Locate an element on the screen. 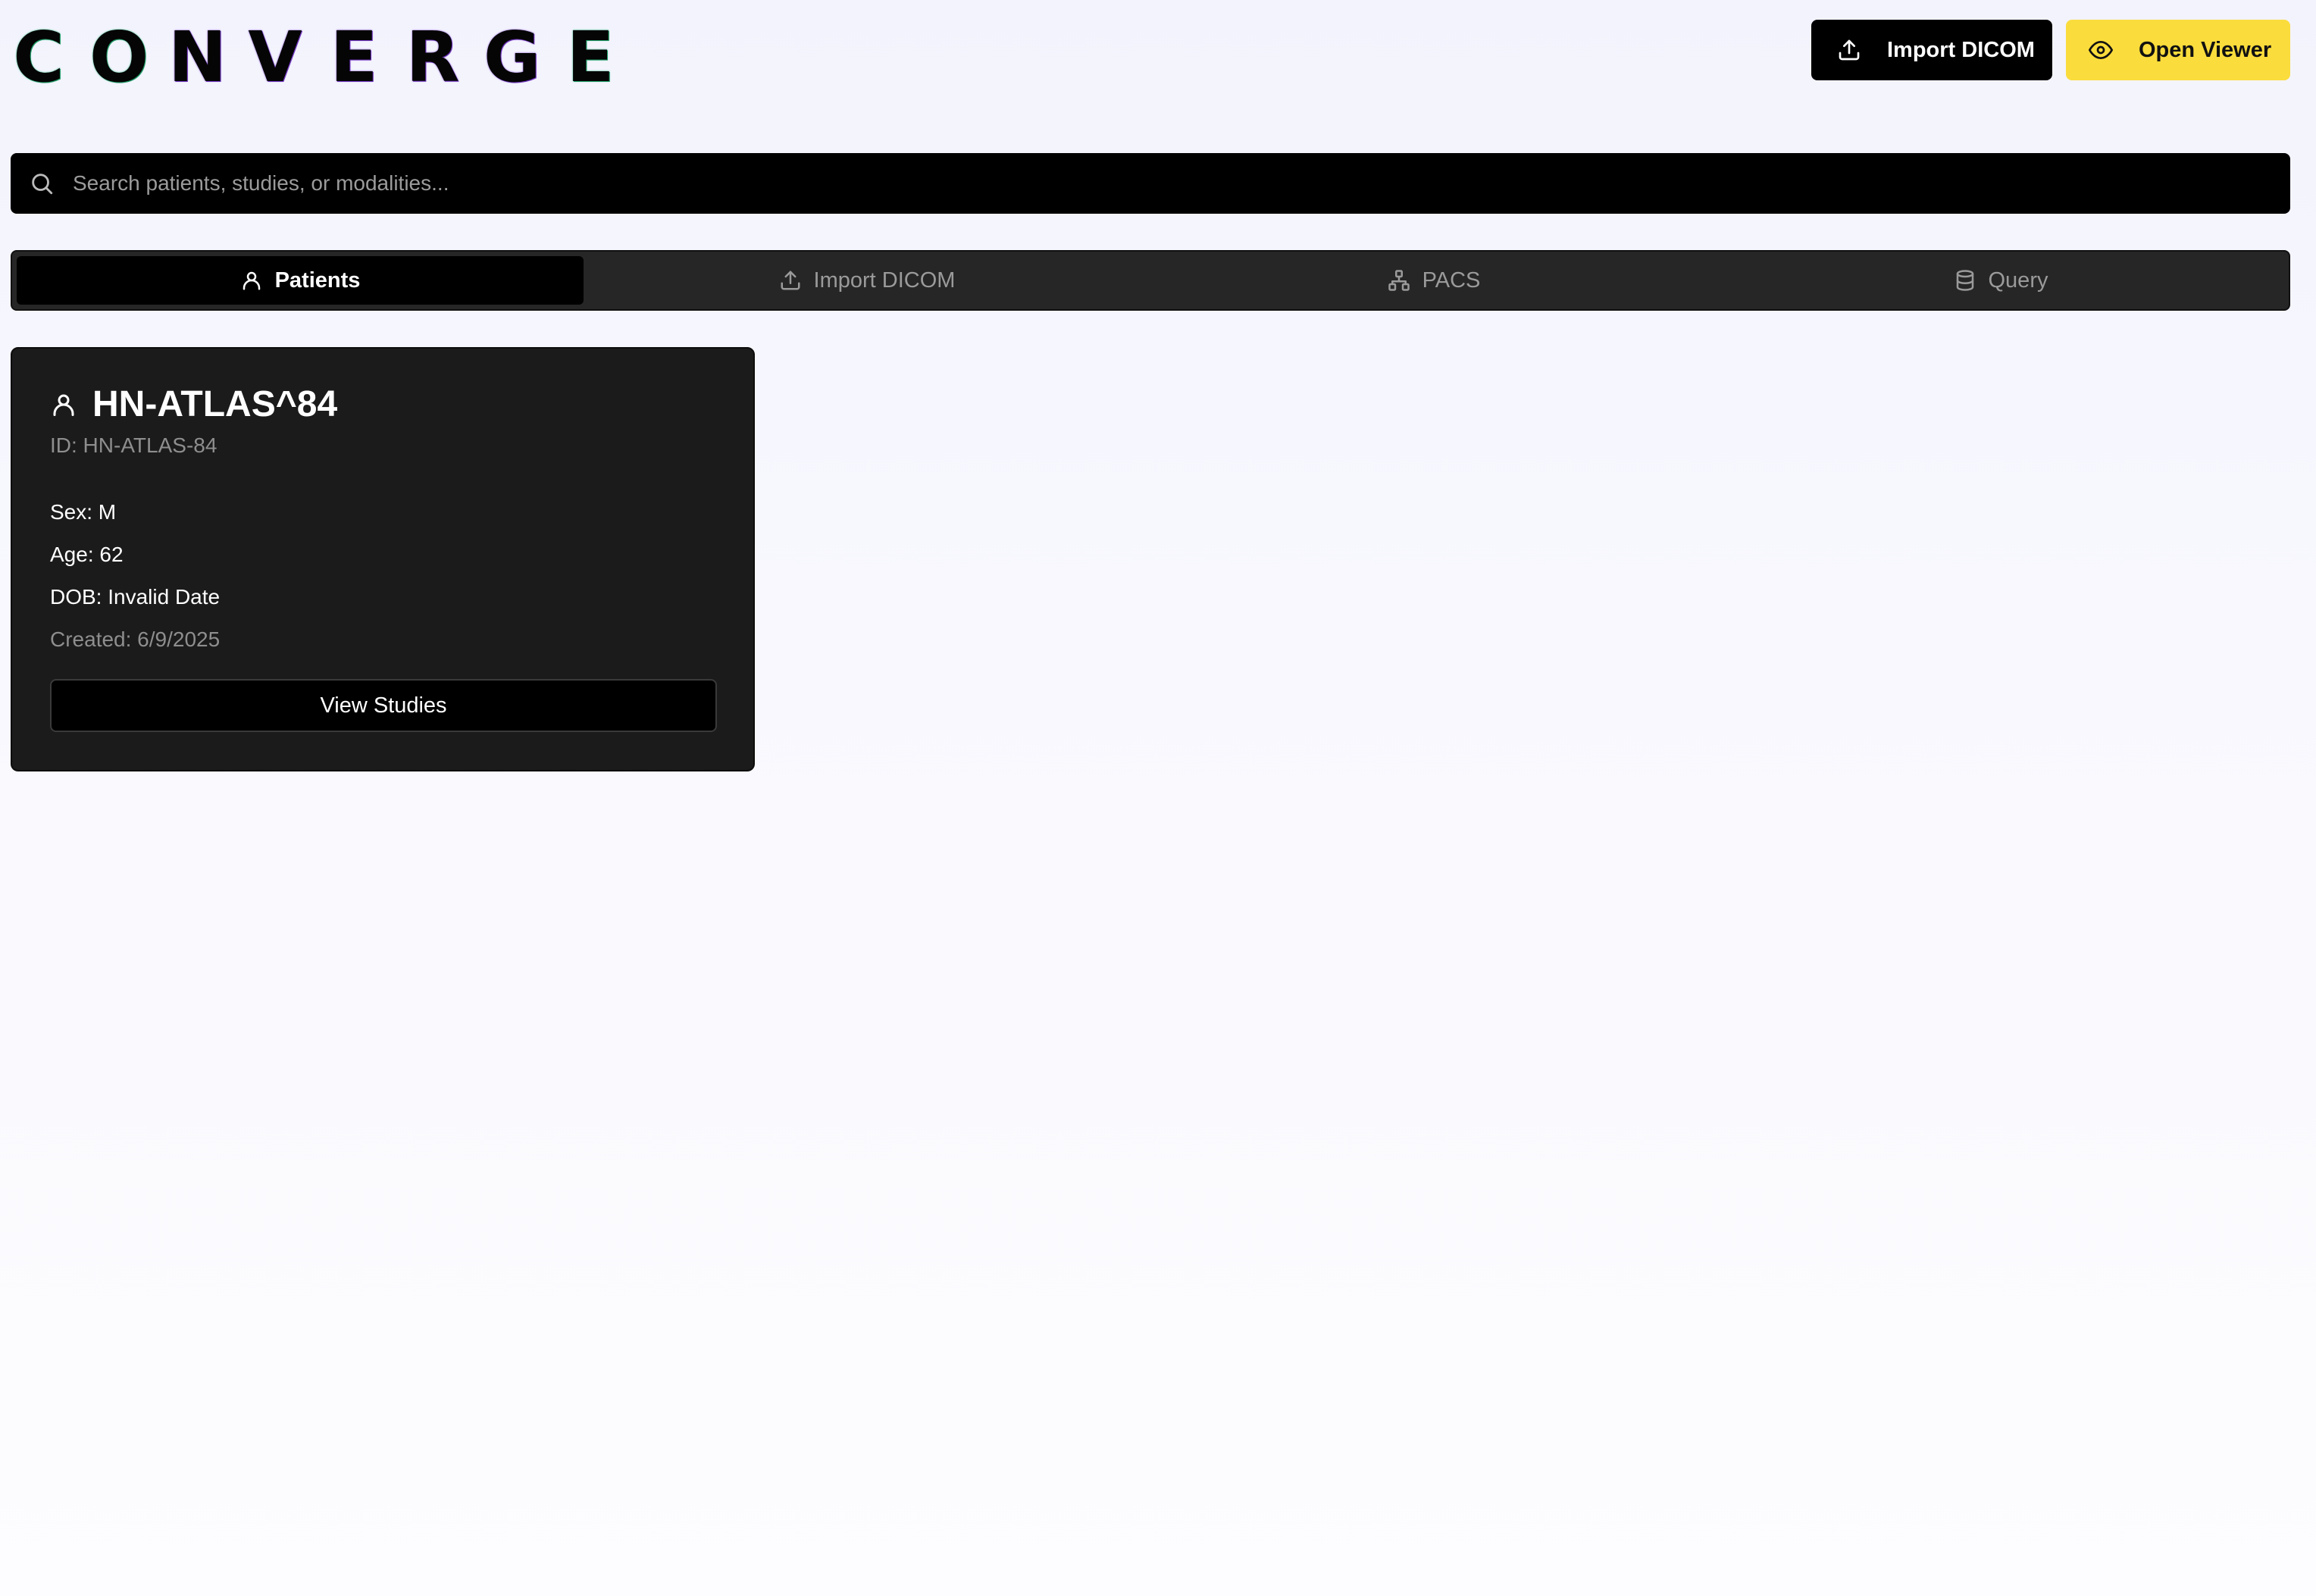  logo-letter: R is located at coordinates (433, 57).